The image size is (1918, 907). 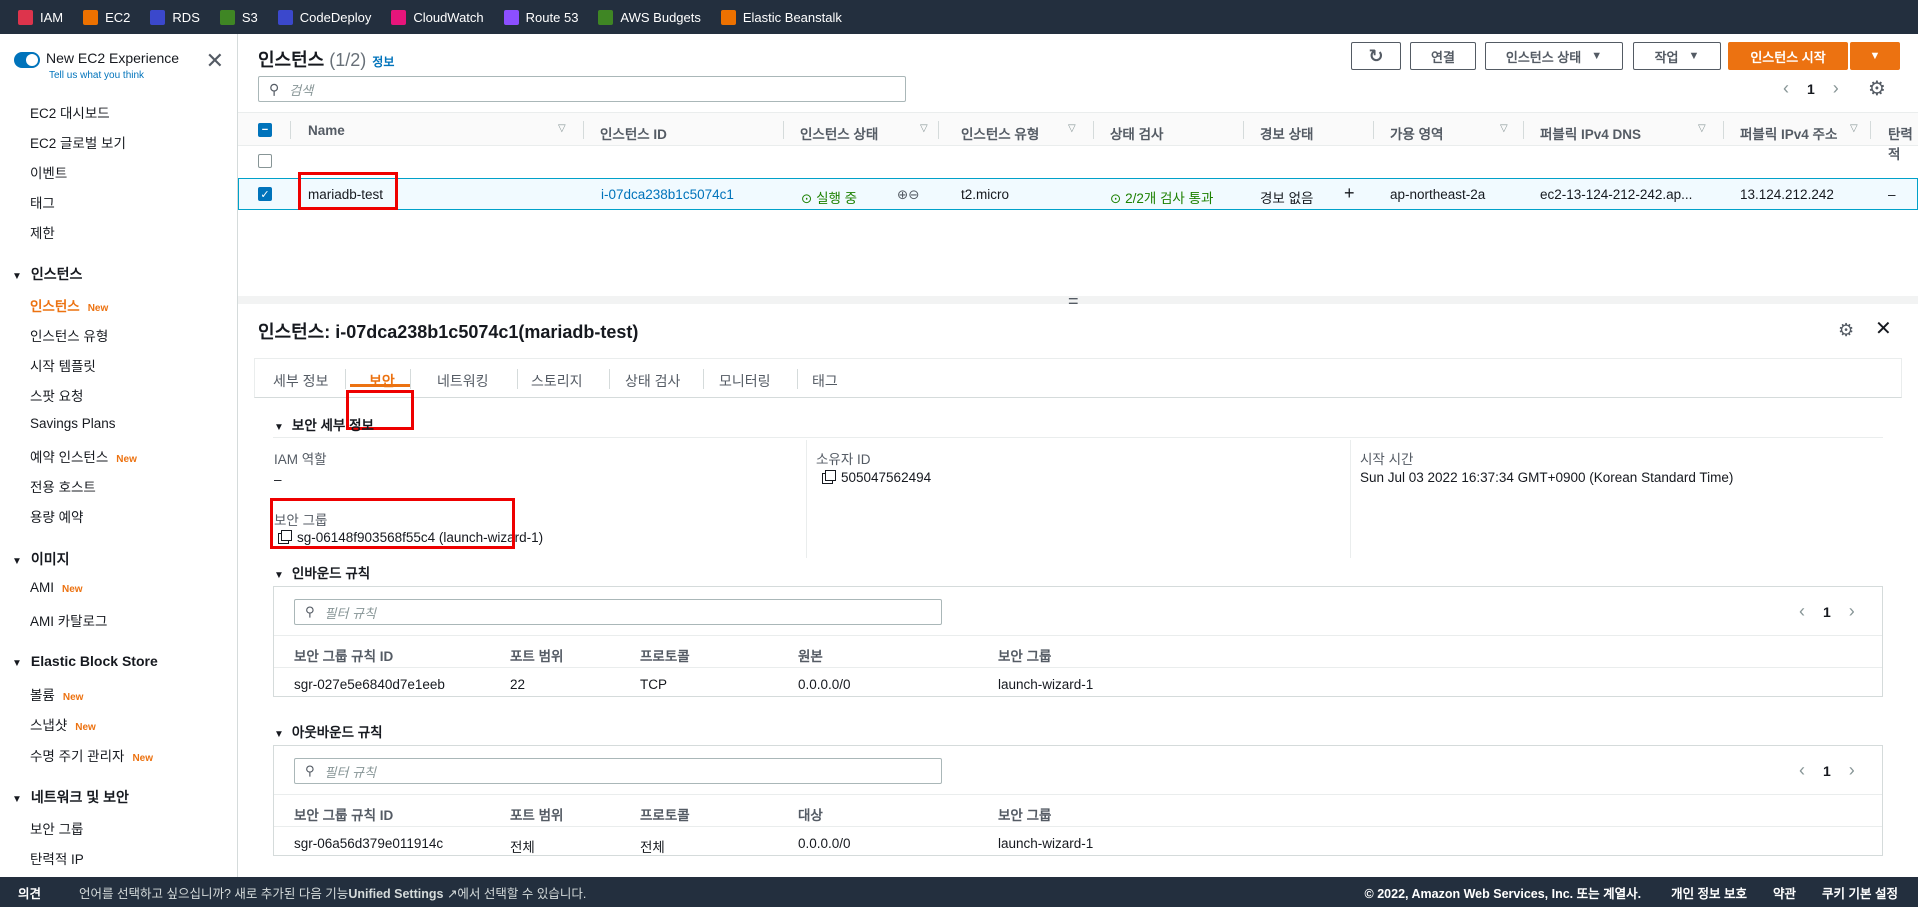 What do you see at coordinates (63, 486) in the screenshot?
I see `sidebar-item-dedicated-hosts: 전용 호스트` at bounding box center [63, 486].